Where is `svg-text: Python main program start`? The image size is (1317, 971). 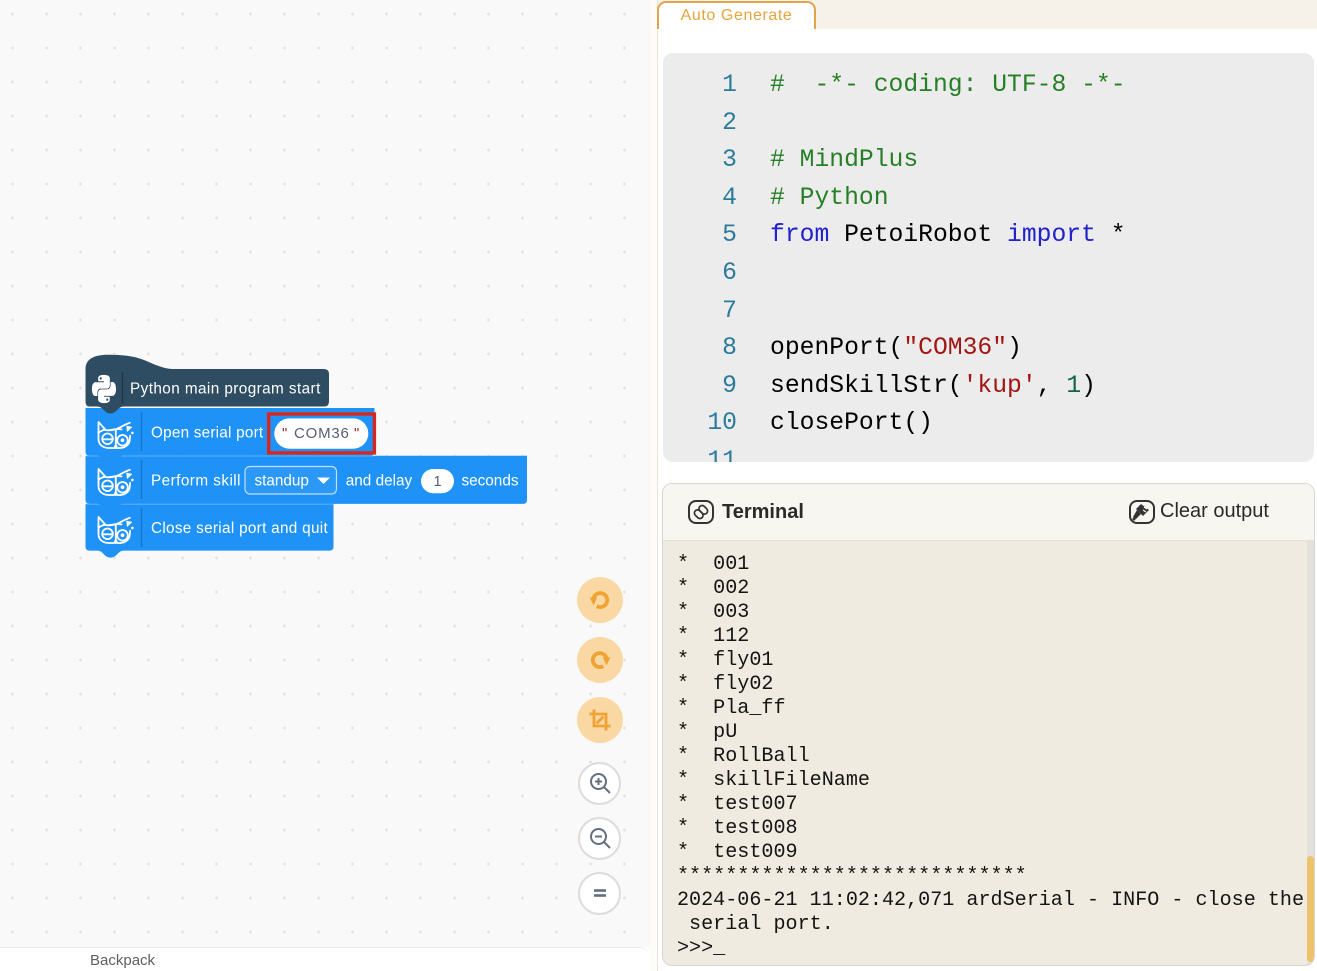
svg-text: Python main program start is located at coordinates (225, 389).